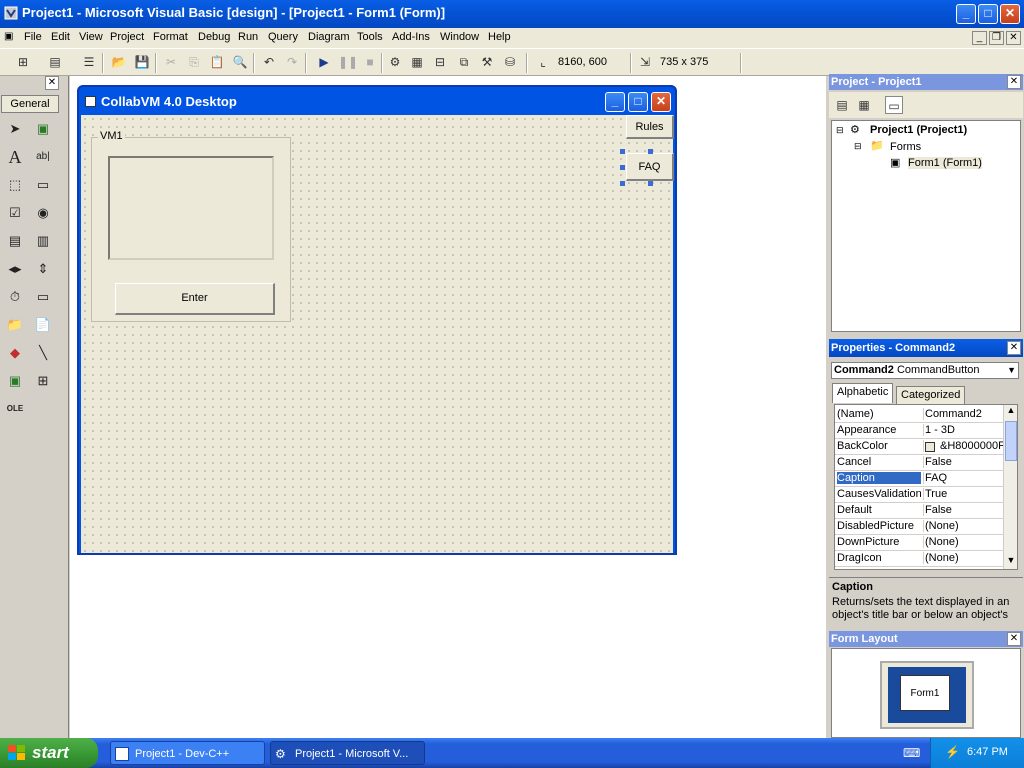  I want to click on save-project-icon: 💾, so click(142, 62).